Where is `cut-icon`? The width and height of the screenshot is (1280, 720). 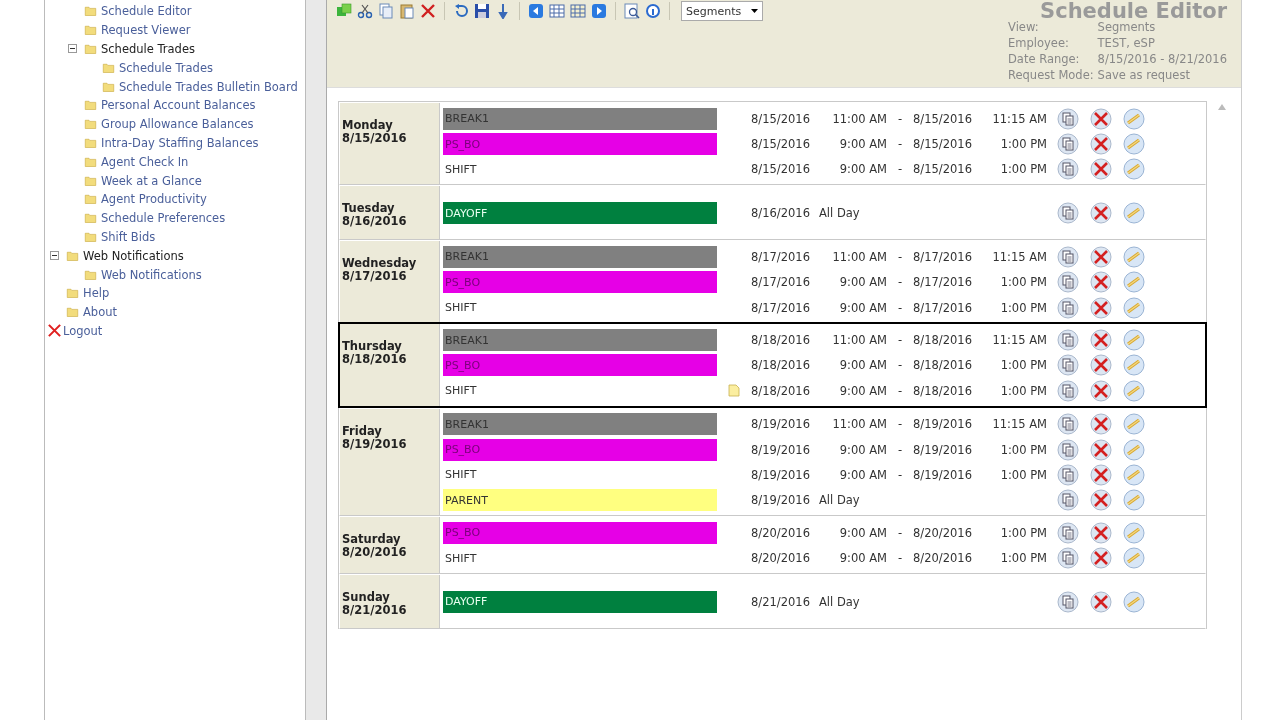 cut-icon is located at coordinates (365, 11).